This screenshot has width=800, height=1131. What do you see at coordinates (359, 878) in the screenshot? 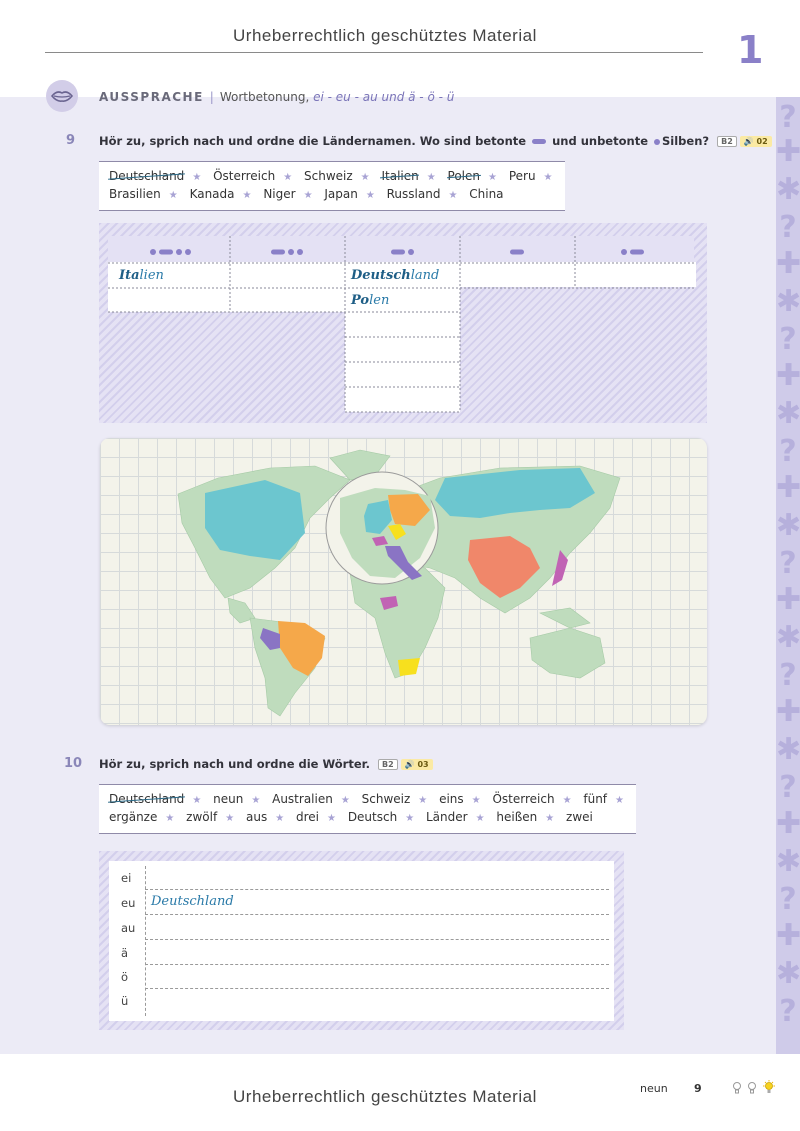
I see `vowel-row: ei` at bounding box center [359, 878].